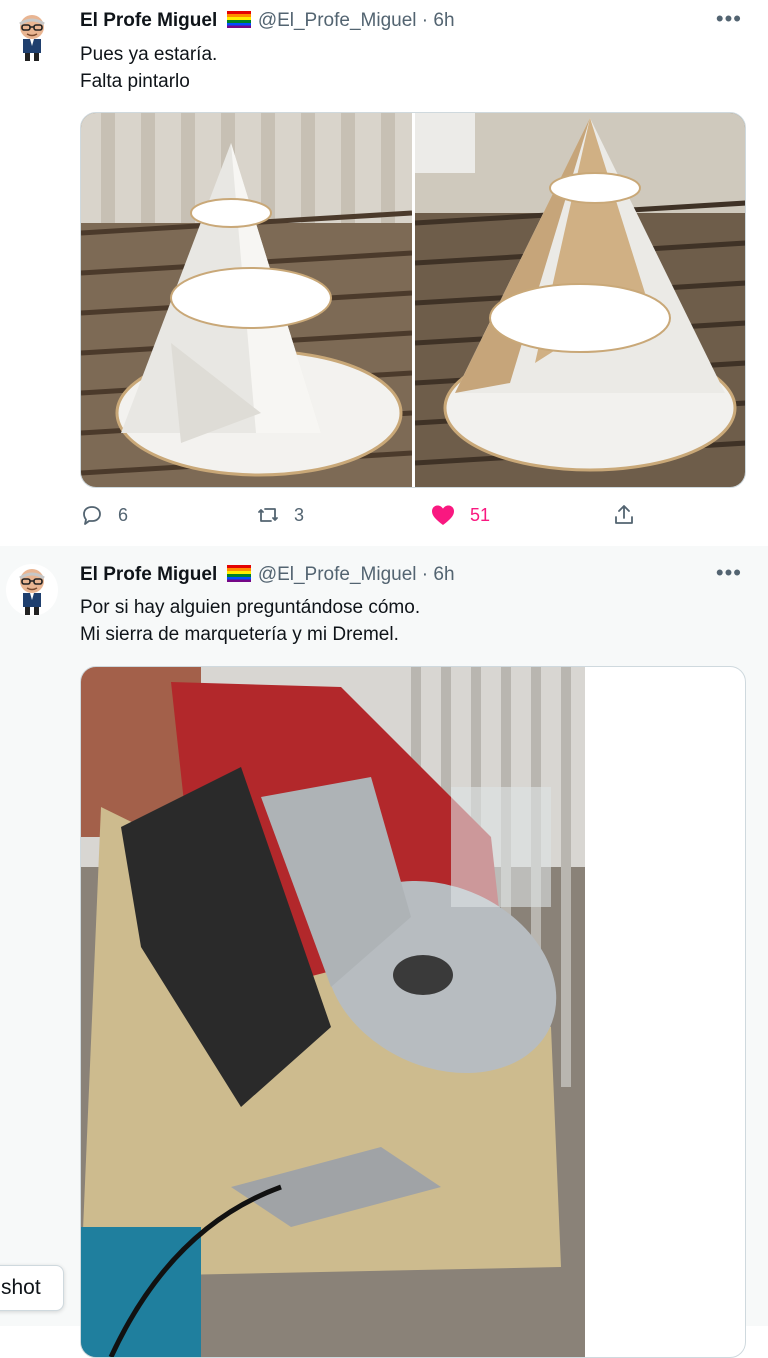 This screenshot has width=768, height=1358. Describe the element at coordinates (299, 514) in the screenshot. I see `retweet-count: 3` at that location.